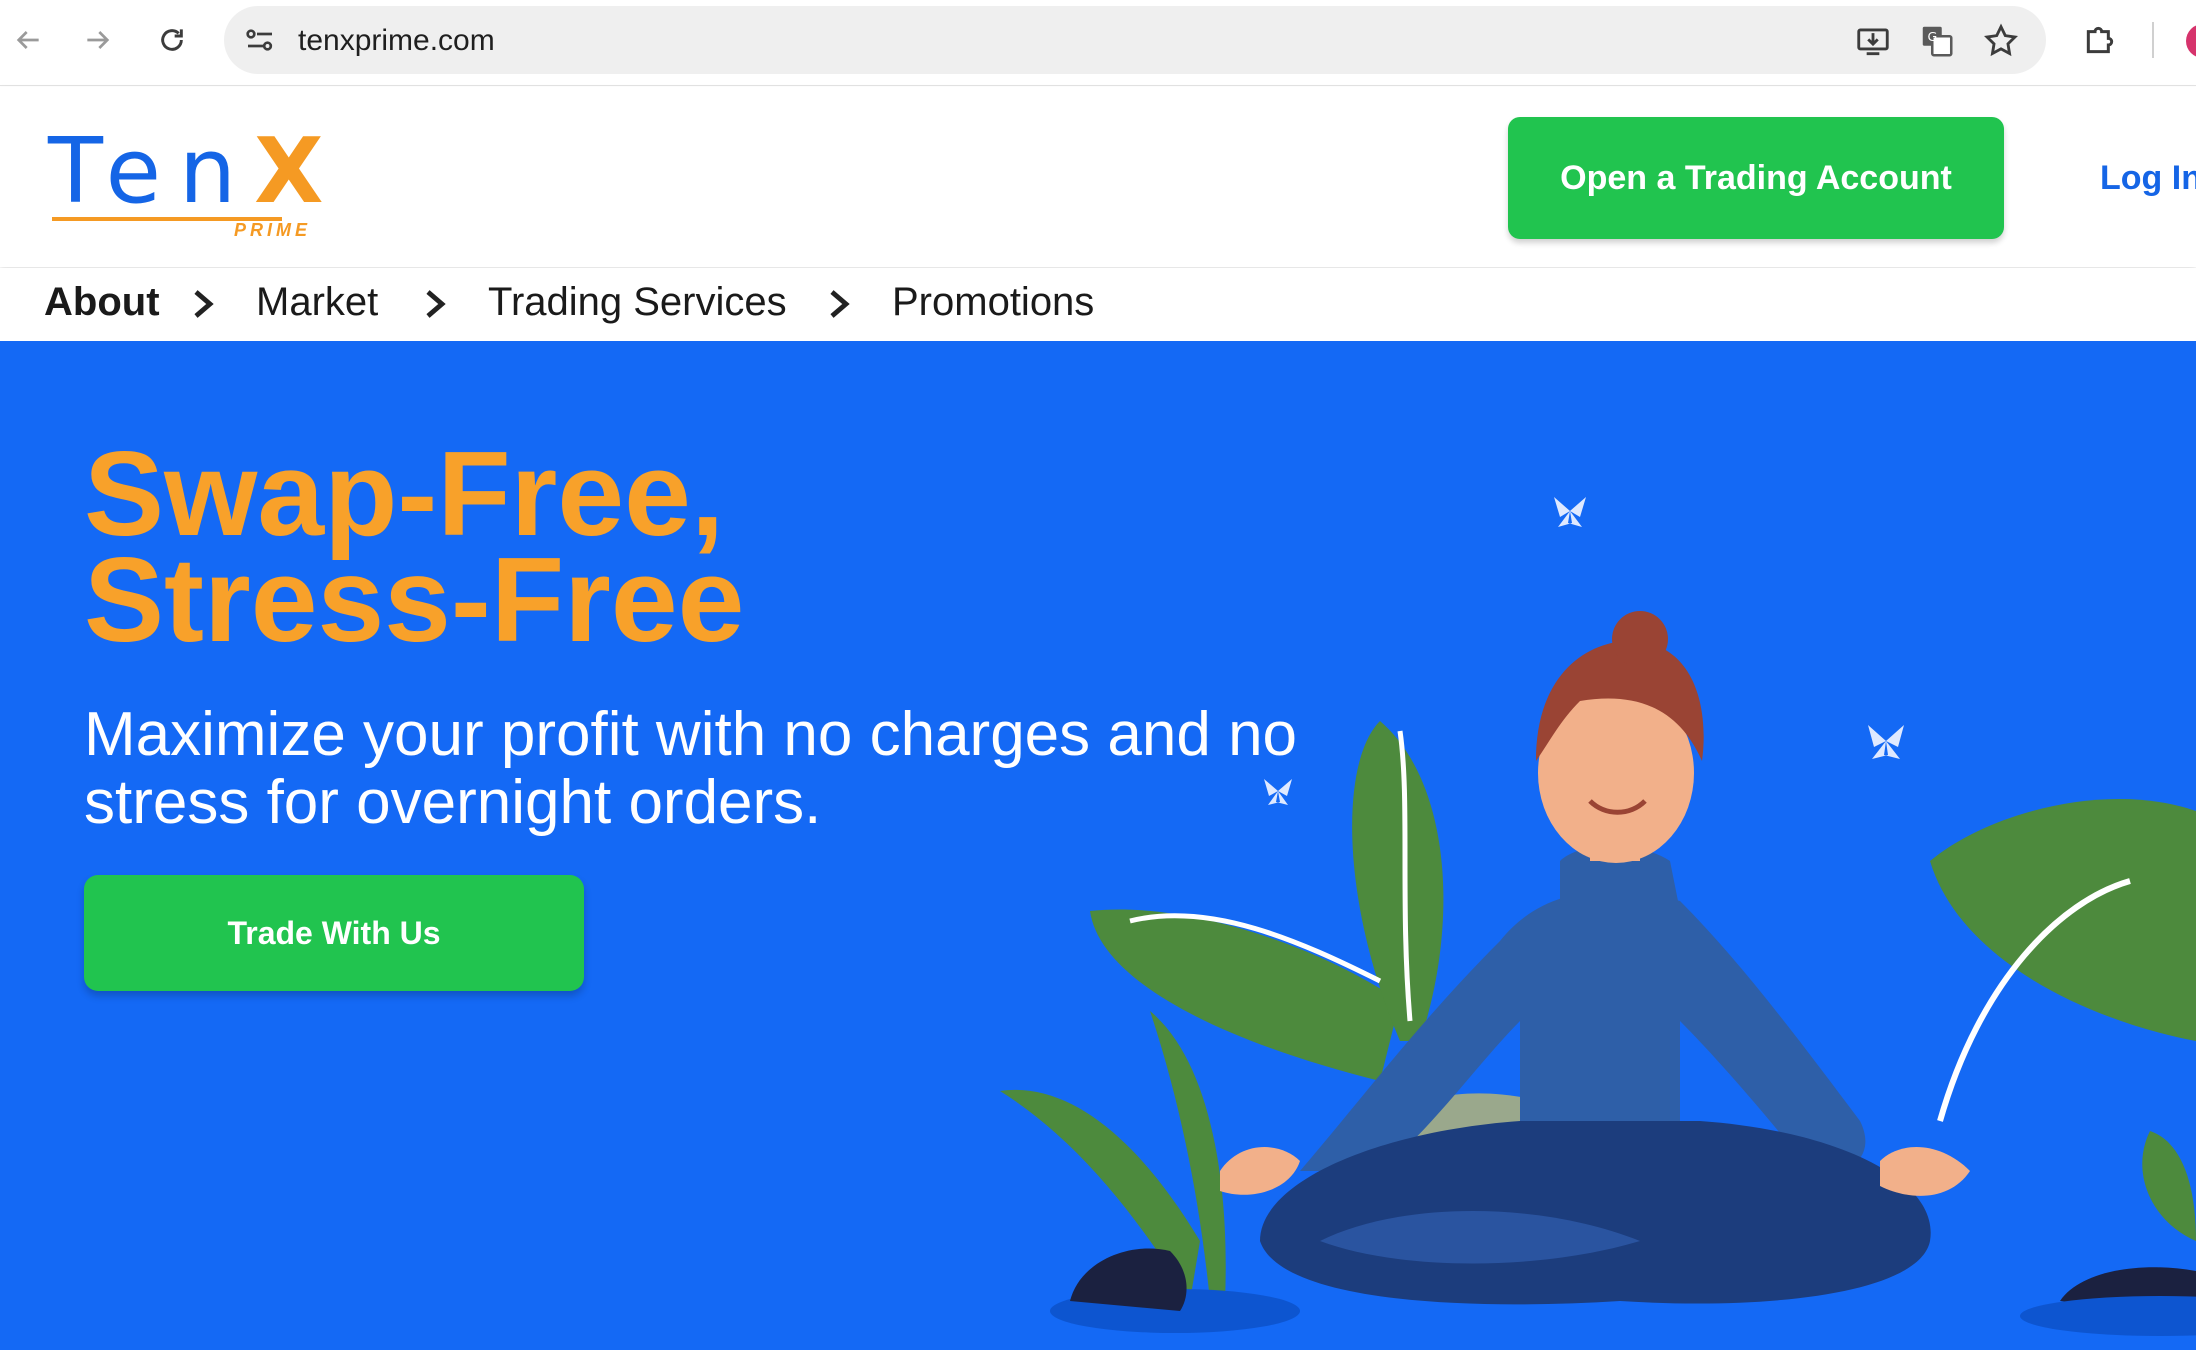 The height and width of the screenshot is (1350, 2196). I want to click on install-app-icon, so click(1873, 41).